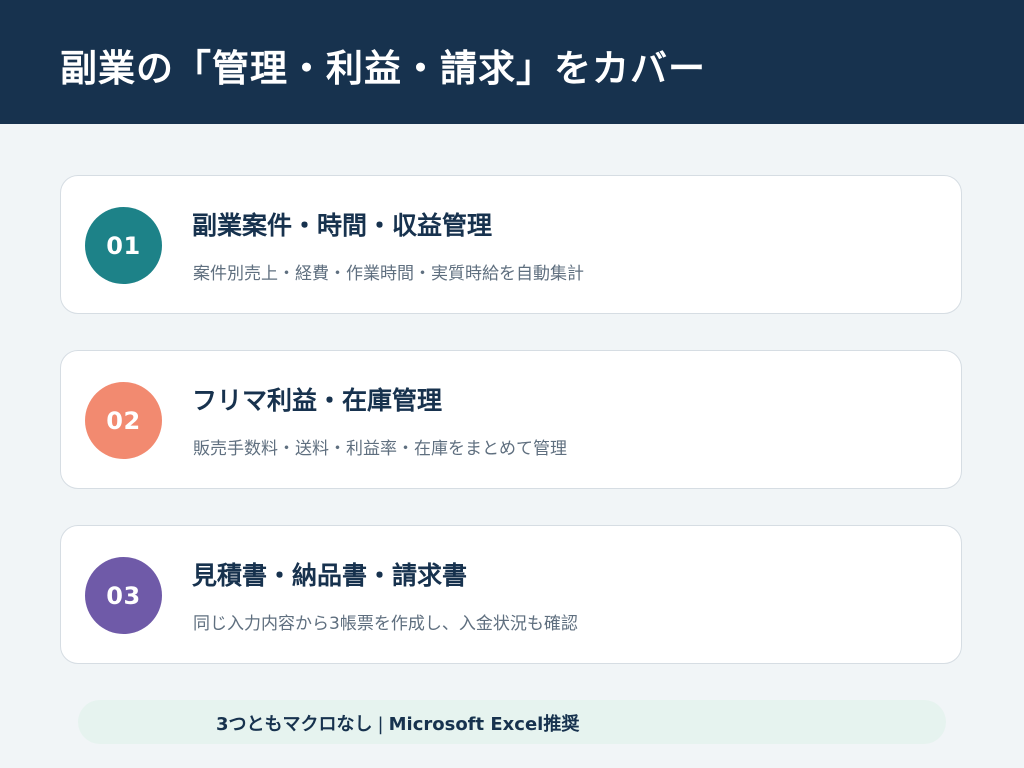 The height and width of the screenshot is (768, 1024). I want to click on feature-description-1: 案件別売上・経費・作業時間・実質時給を自動集計, so click(388, 274).